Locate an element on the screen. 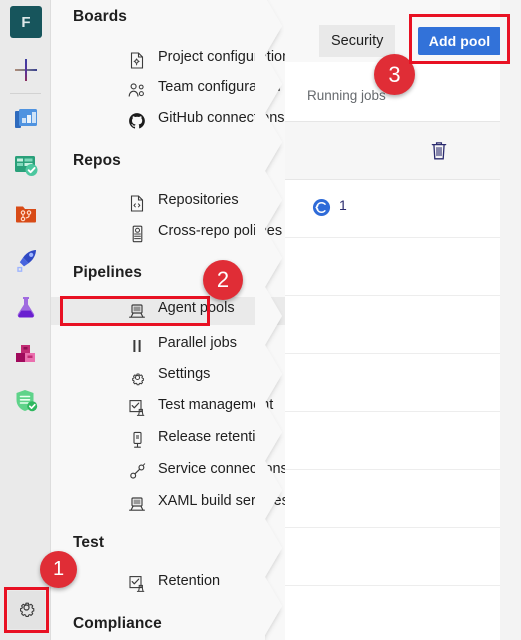  callout-badge-2: 2 is located at coordinates (223, 280).